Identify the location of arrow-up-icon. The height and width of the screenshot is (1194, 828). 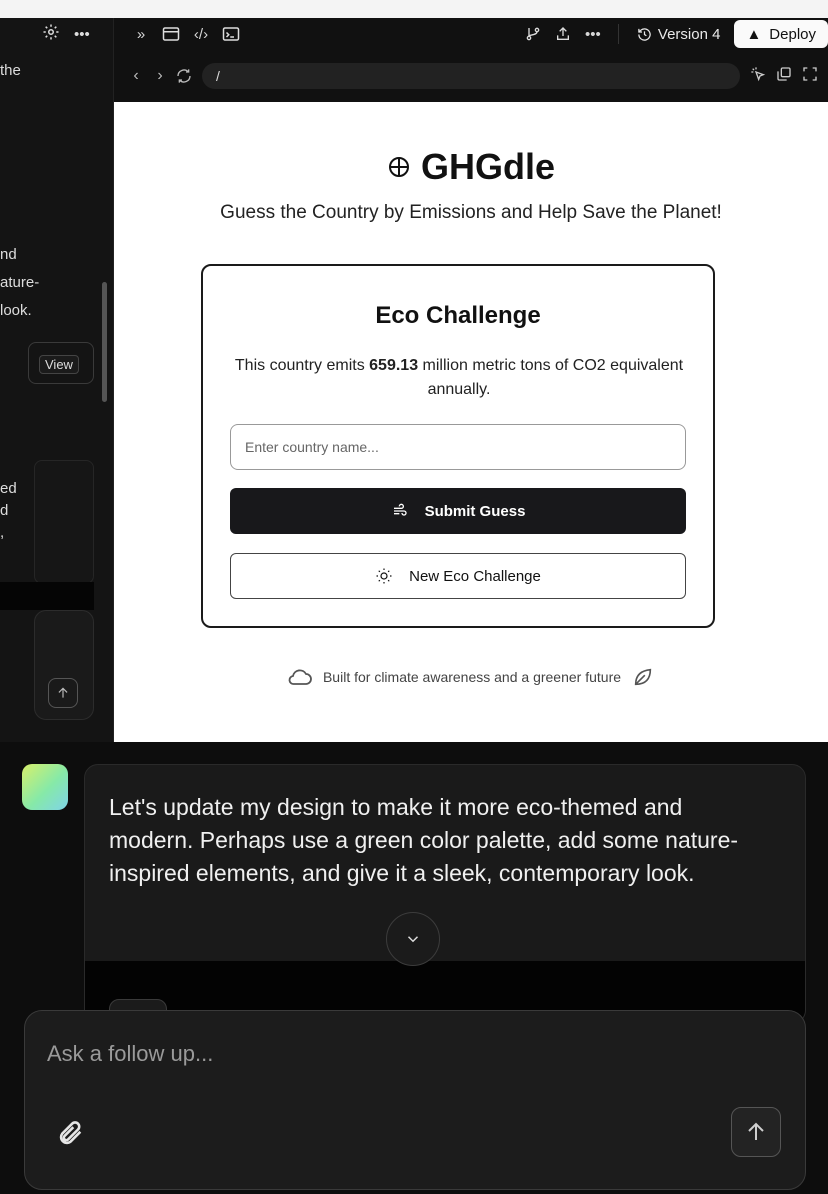
(756, 1131).